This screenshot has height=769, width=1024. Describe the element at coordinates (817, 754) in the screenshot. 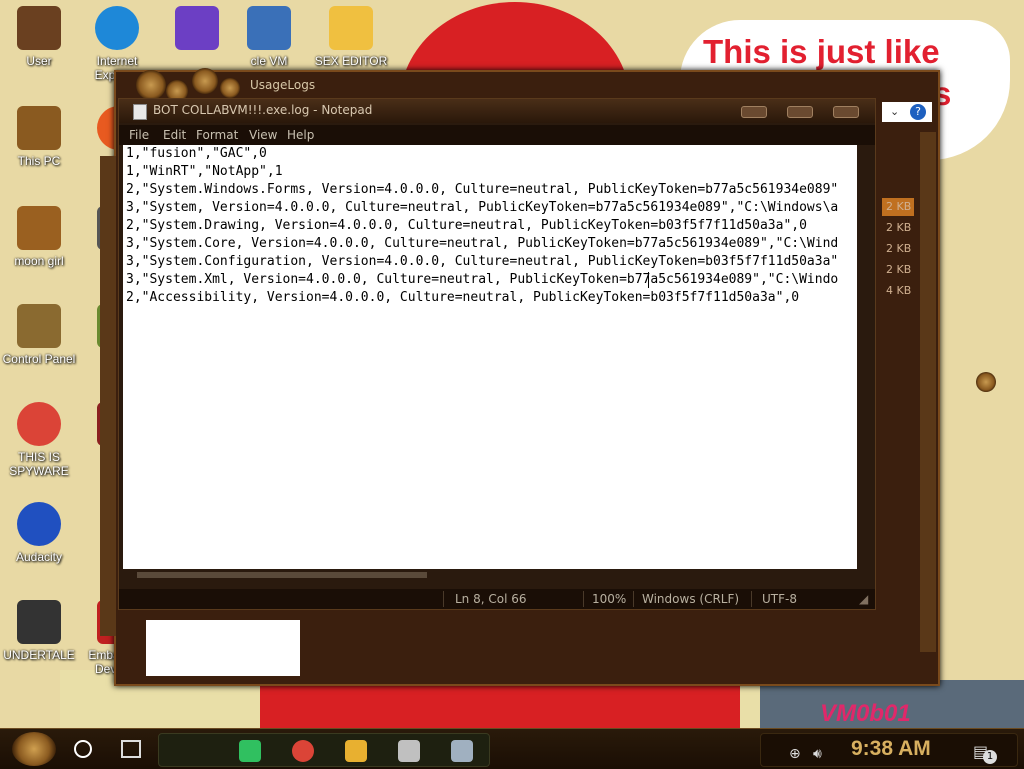

I see `volume-icon: 🔊︎` at that location.